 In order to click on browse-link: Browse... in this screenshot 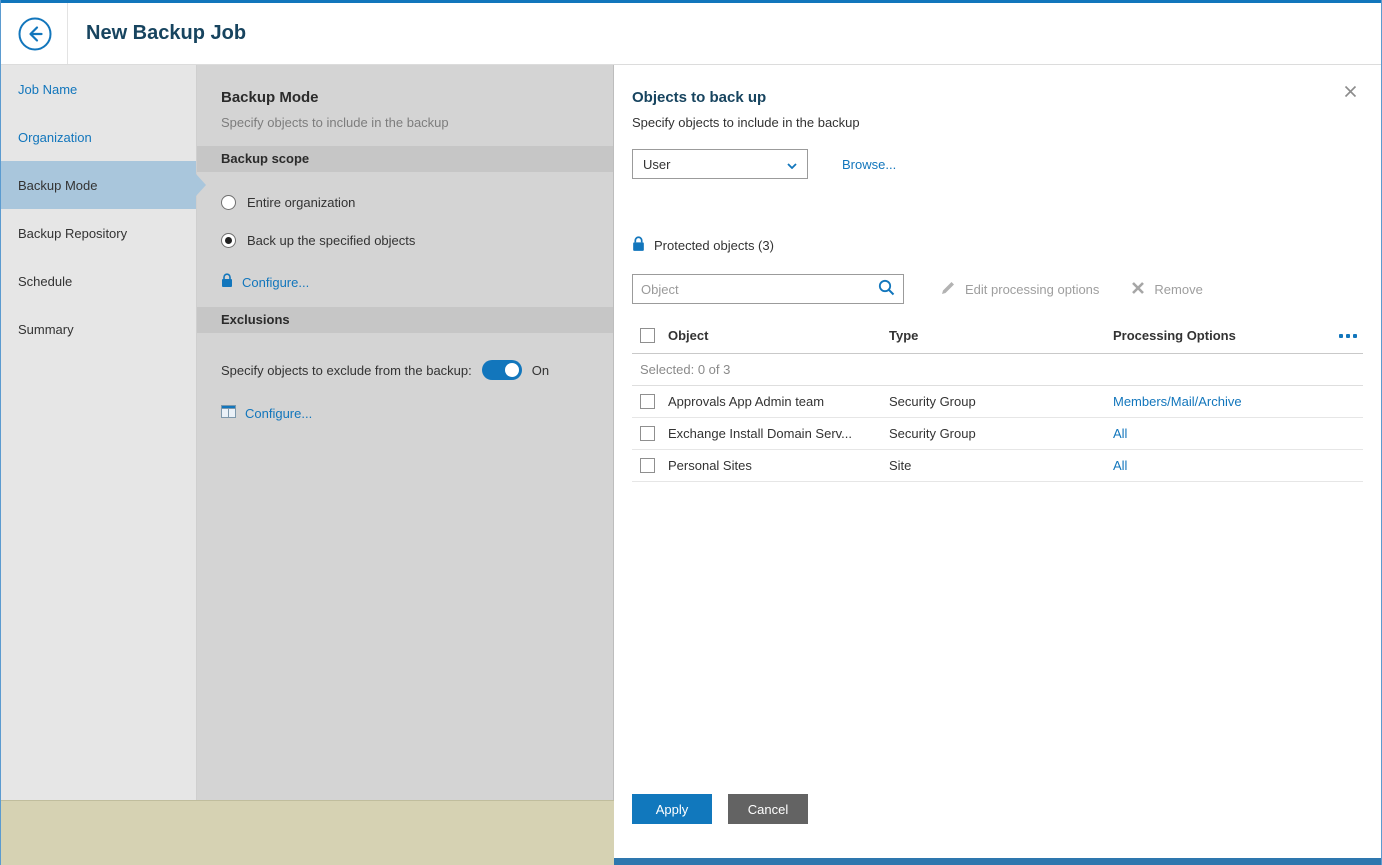, I will do `click(869, 164)`.